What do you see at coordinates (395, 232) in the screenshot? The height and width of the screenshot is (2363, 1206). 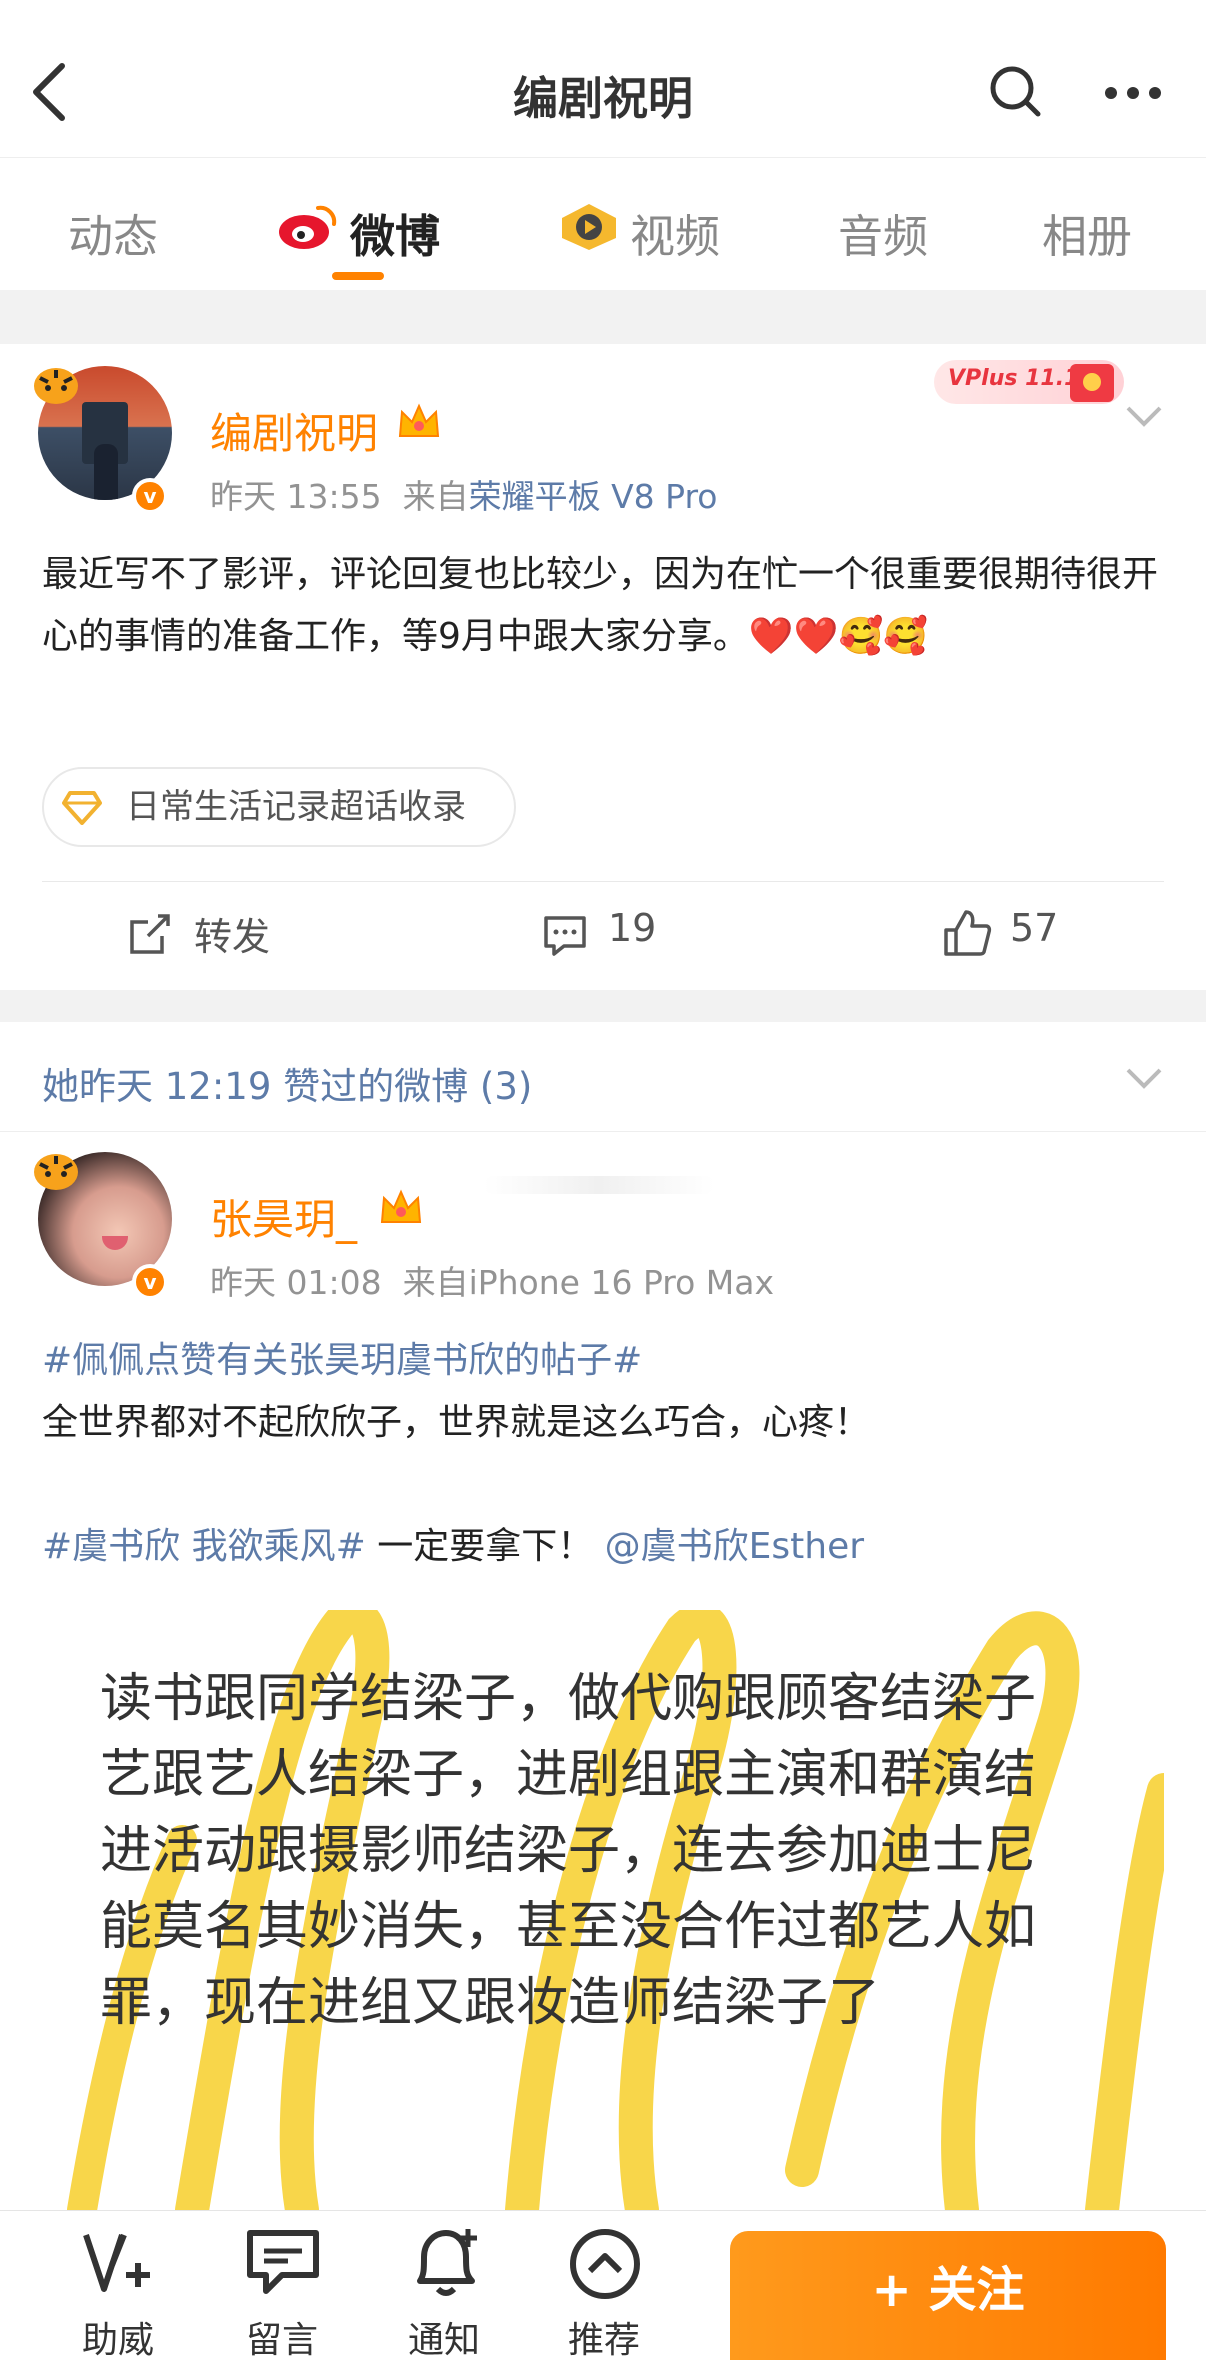 I see `tab-weibo: 微博` at bounding box center [395, 232].